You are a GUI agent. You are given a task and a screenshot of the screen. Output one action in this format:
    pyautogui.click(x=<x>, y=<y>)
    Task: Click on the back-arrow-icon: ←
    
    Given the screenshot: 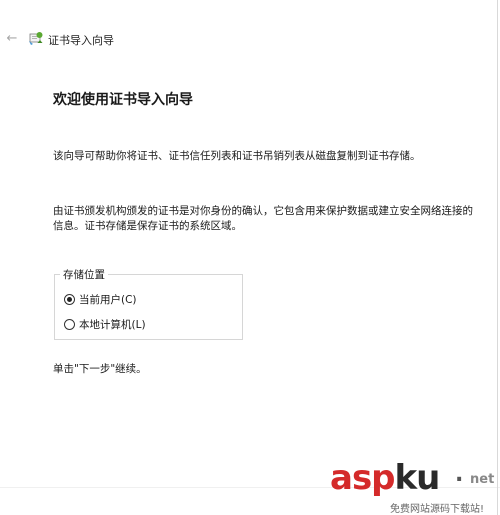 What is the action you would take?
    pyautogui.click(x=12, y=39)
    